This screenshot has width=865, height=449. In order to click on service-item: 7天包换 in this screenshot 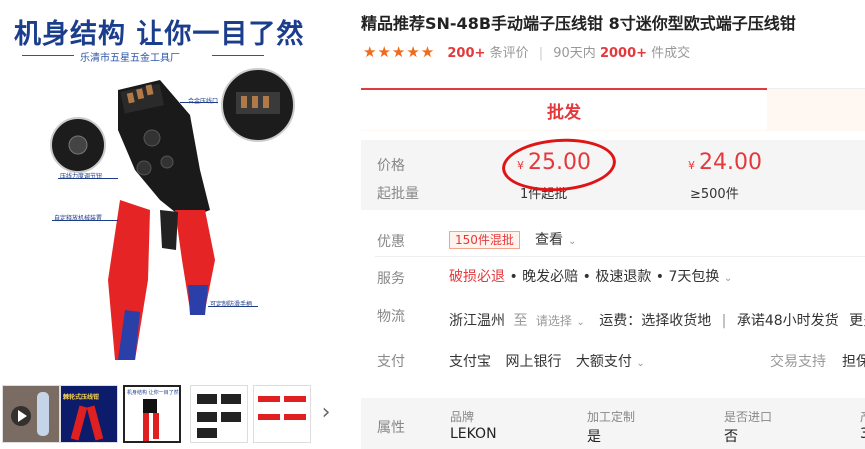, I will do `click(694, 277)`.